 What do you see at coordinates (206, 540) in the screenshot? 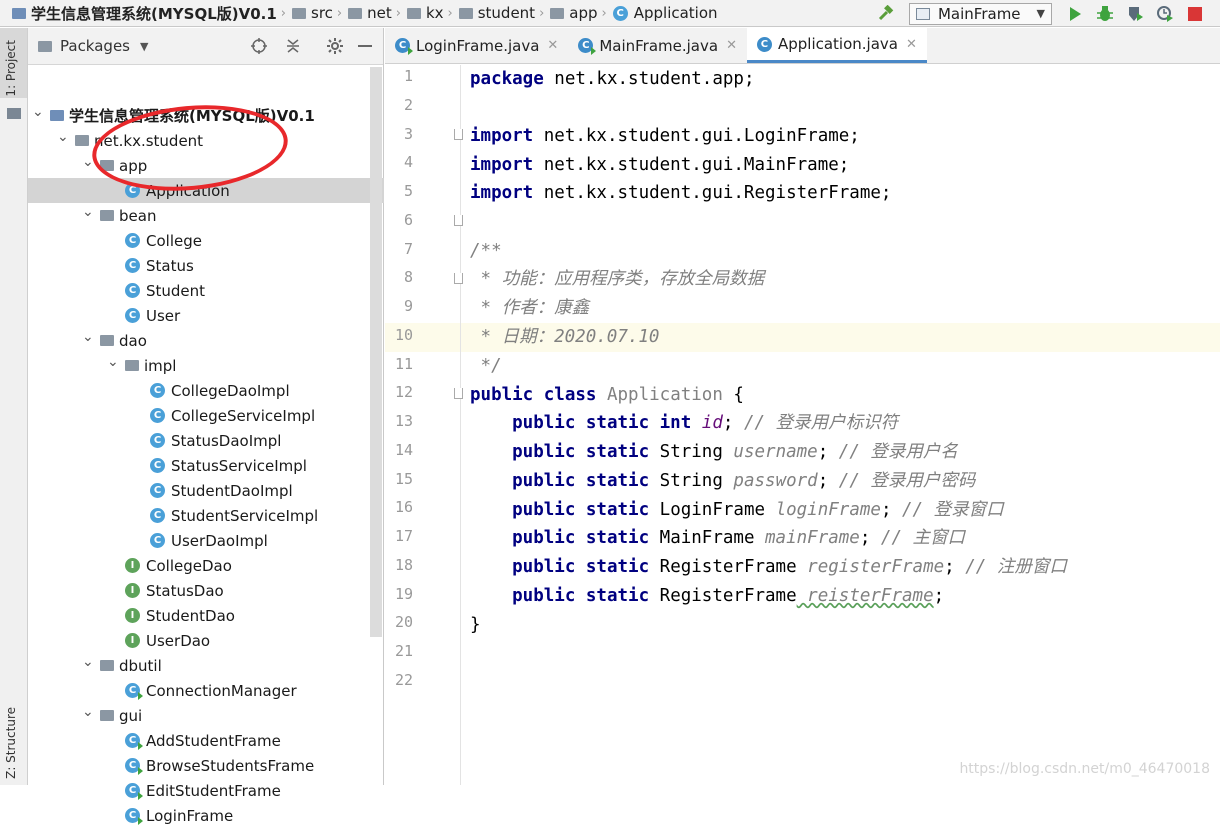
I see `tree-item: C UserDaoImpl` at bounding box center [206, 540].